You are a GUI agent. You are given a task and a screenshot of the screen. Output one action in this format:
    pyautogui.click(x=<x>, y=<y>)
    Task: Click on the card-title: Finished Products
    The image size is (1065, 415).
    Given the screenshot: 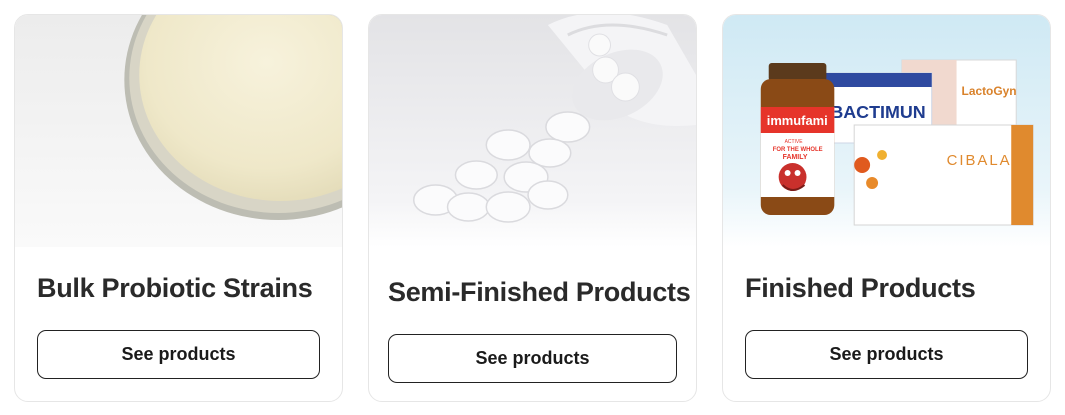 What is the action you would take?
    pyautogui.click(x=860, y=288)
    